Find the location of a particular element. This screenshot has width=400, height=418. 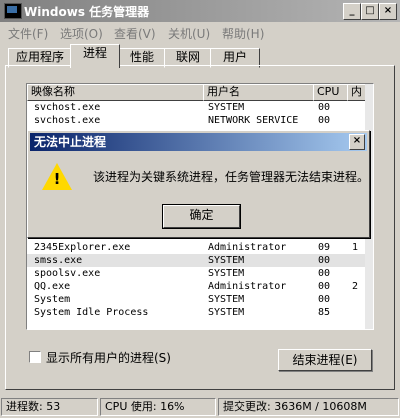

title-bar: Windows 任务管理器 _ □ × is located at coordinates (200, 11).